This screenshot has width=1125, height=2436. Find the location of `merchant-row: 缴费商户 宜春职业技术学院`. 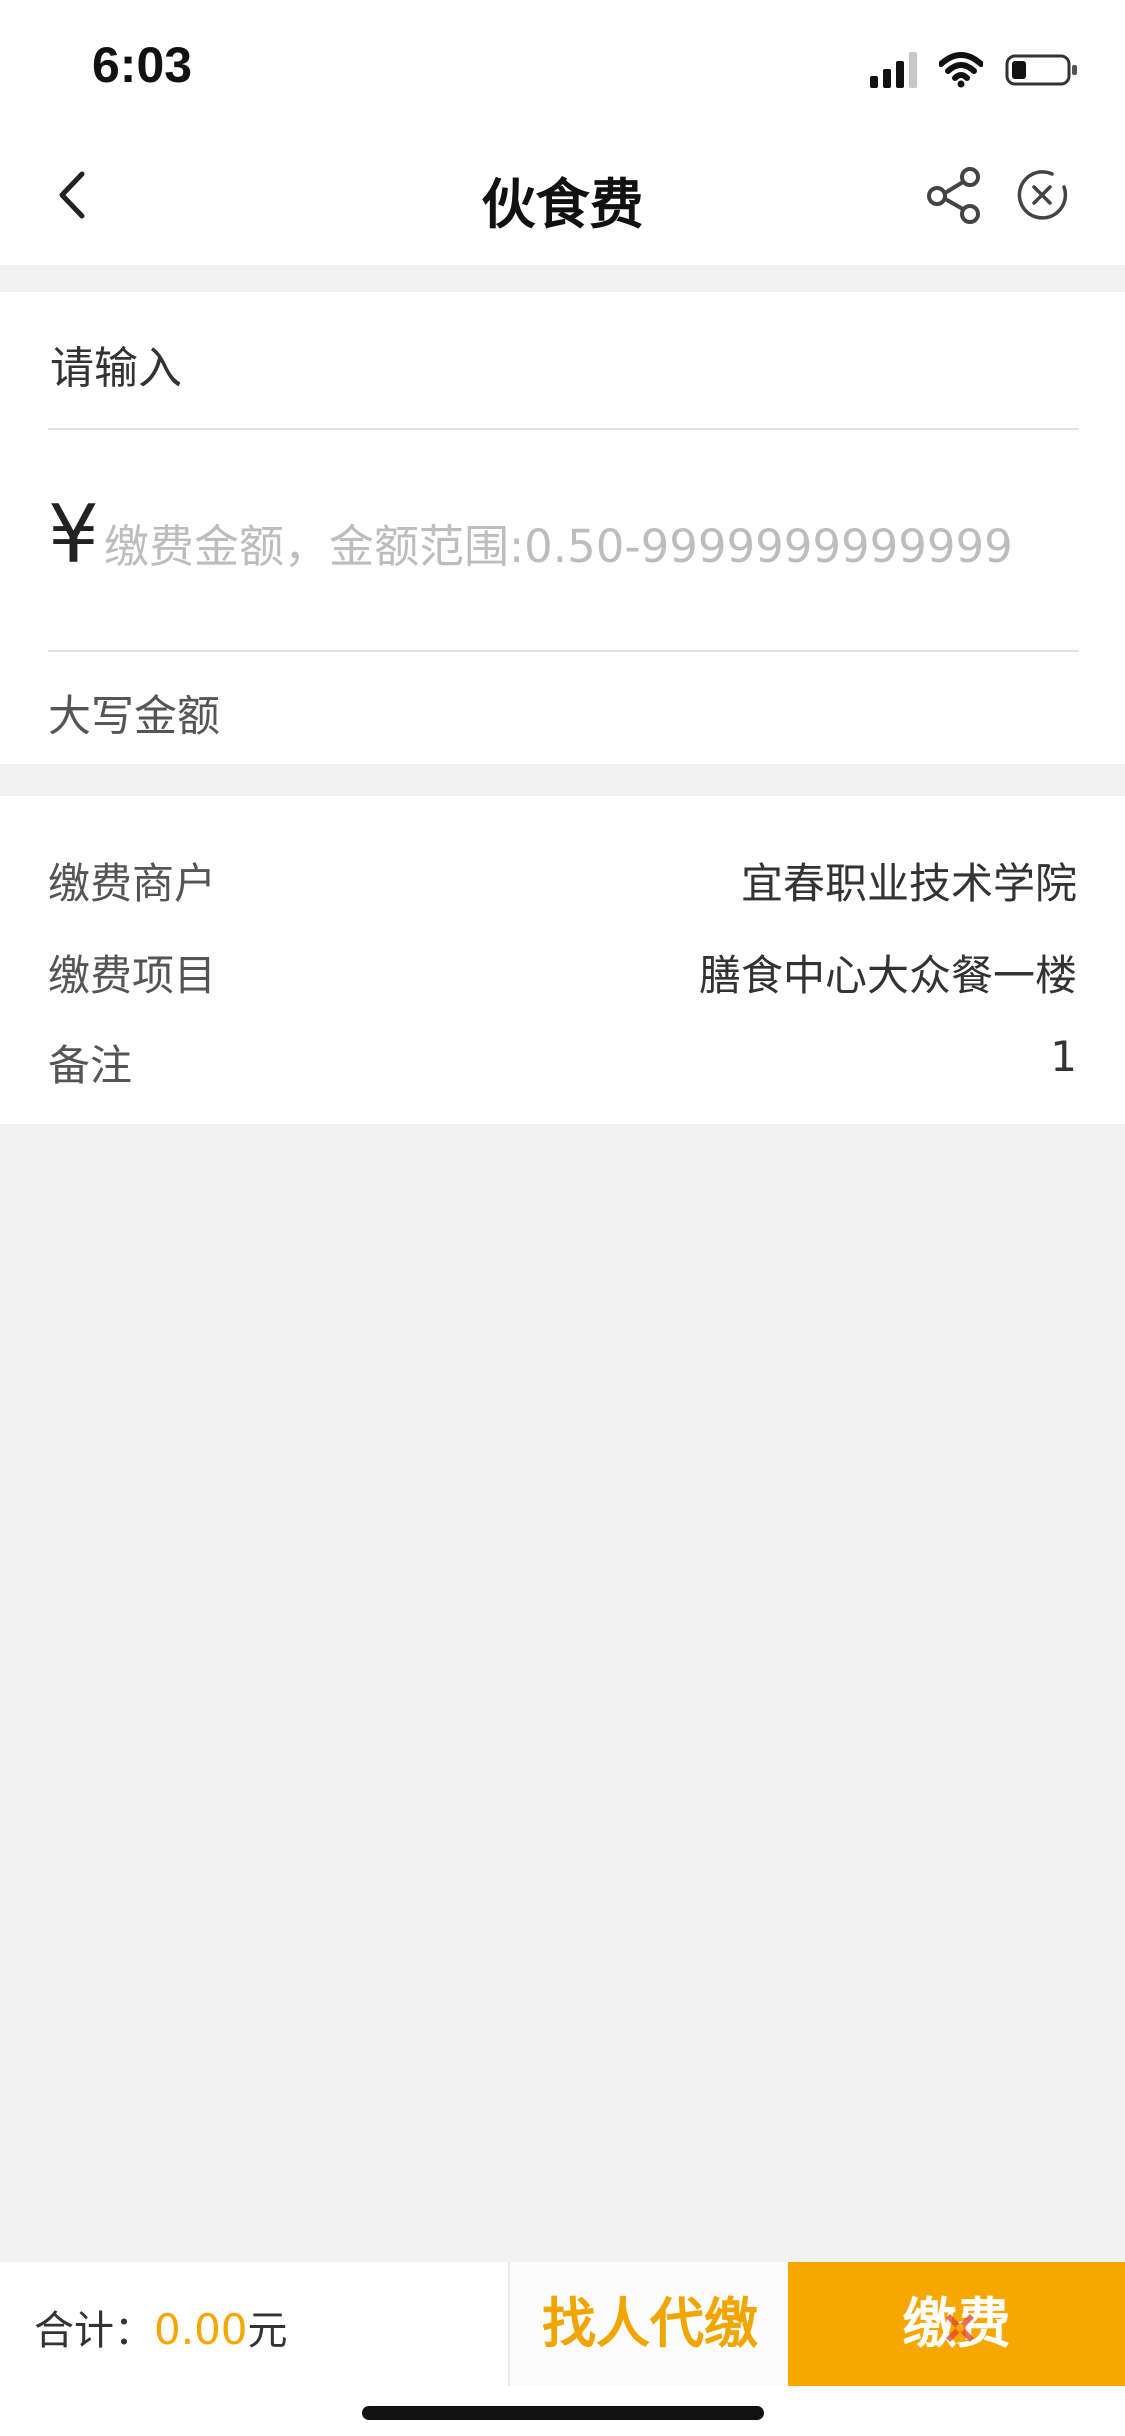

merchant-row: 缴费商户 宜春职业技术学院 is located at coordinates (562, 875).